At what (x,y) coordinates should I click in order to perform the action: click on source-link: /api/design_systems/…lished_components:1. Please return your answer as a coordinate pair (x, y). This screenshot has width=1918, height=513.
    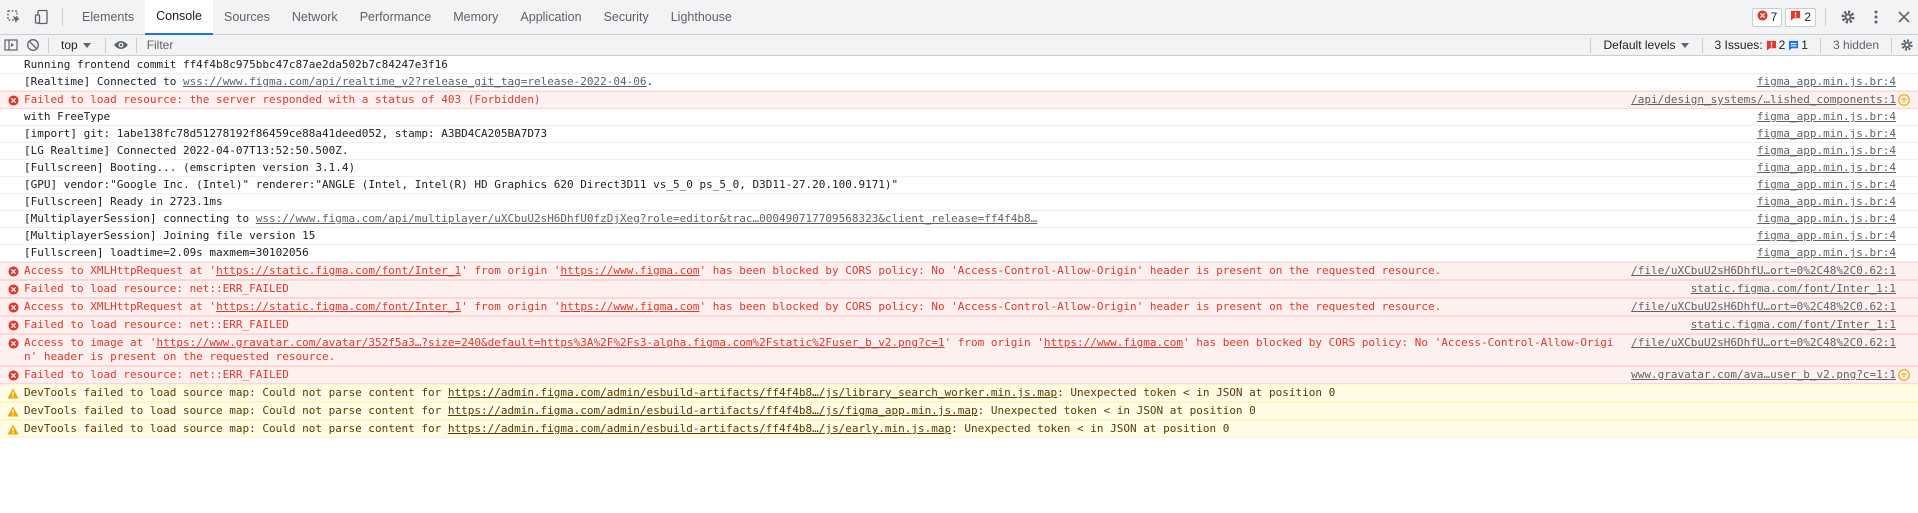
    Looking at the image, I should click on (1763, 100).